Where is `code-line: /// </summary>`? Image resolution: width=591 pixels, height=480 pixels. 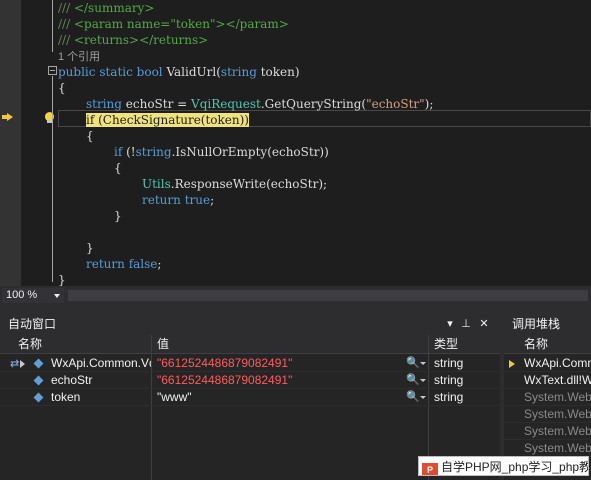 code-line: /// </summary> is located at coordinates (77, 8).